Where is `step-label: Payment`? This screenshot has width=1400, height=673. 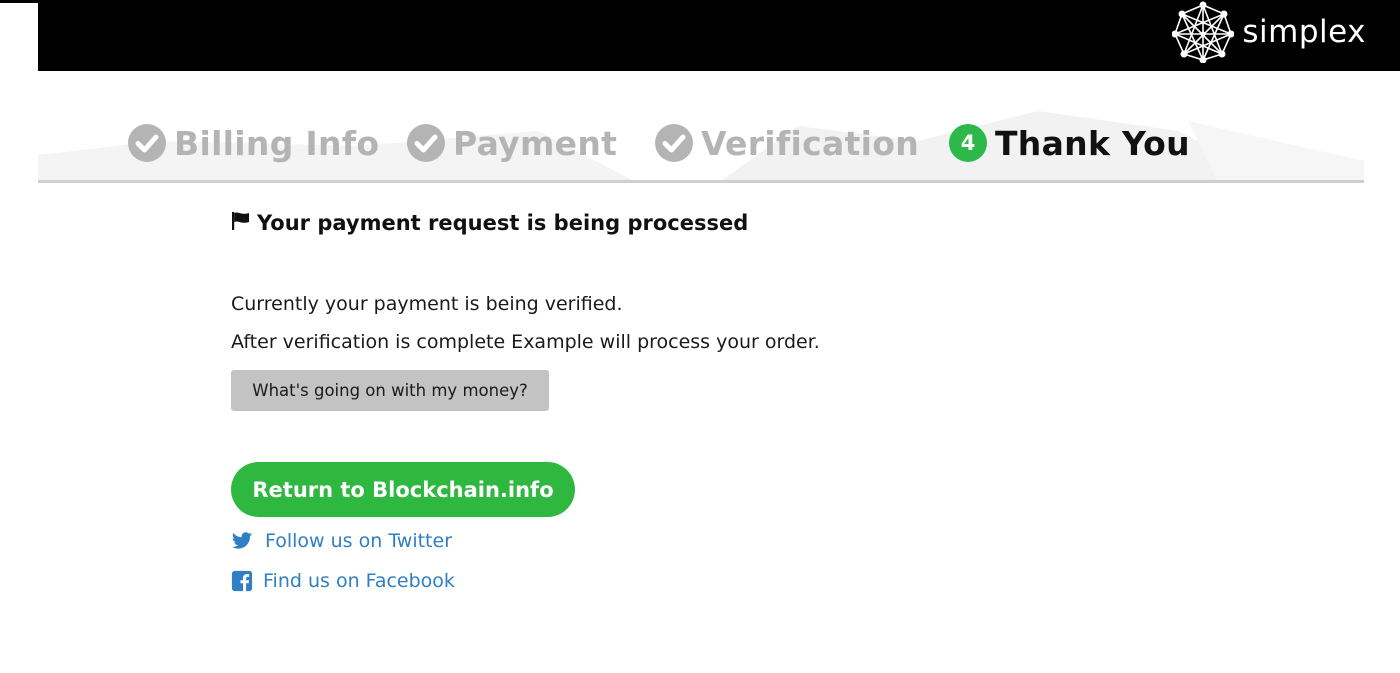 step-label: Payment is located at coordinates (535, 143).